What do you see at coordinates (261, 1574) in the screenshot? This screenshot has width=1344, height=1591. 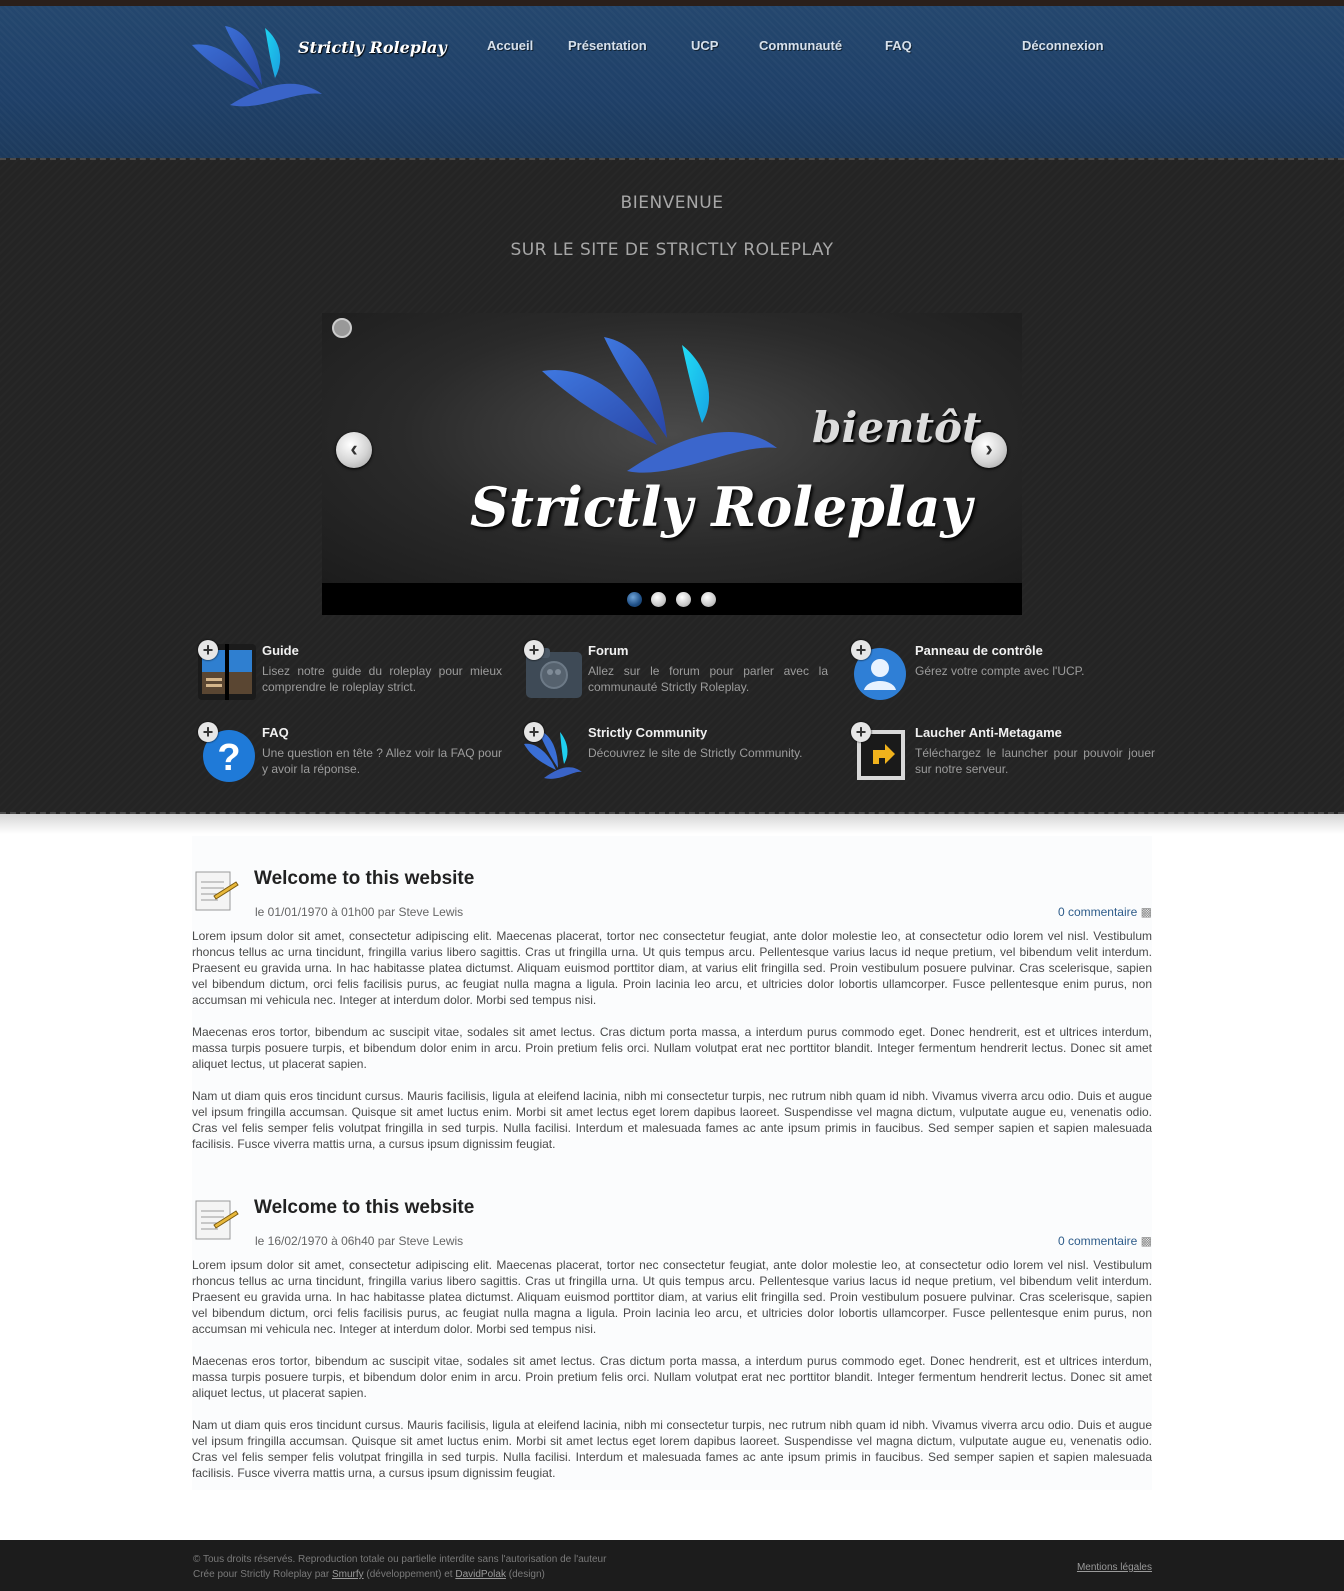 I see `credit-prefix: Crée pour Strictly Roleplay par` at bounding box center [261, 1574].